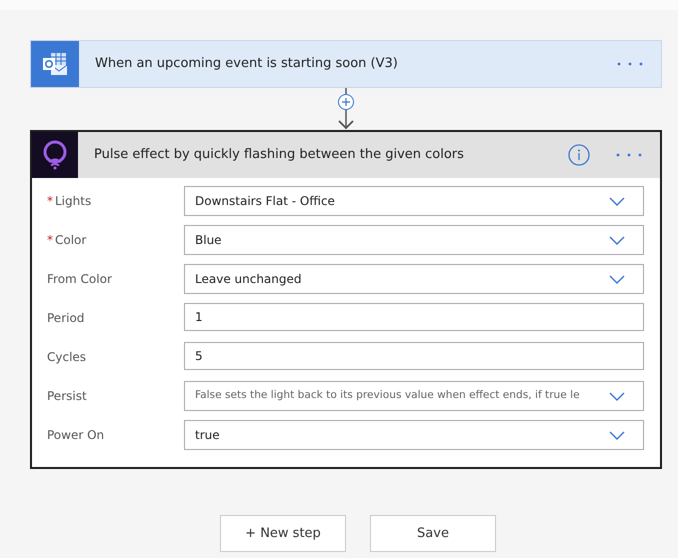  Describe the element at coordinates (65, 318) in the screenshot. I see `field-label: Period` at that location.